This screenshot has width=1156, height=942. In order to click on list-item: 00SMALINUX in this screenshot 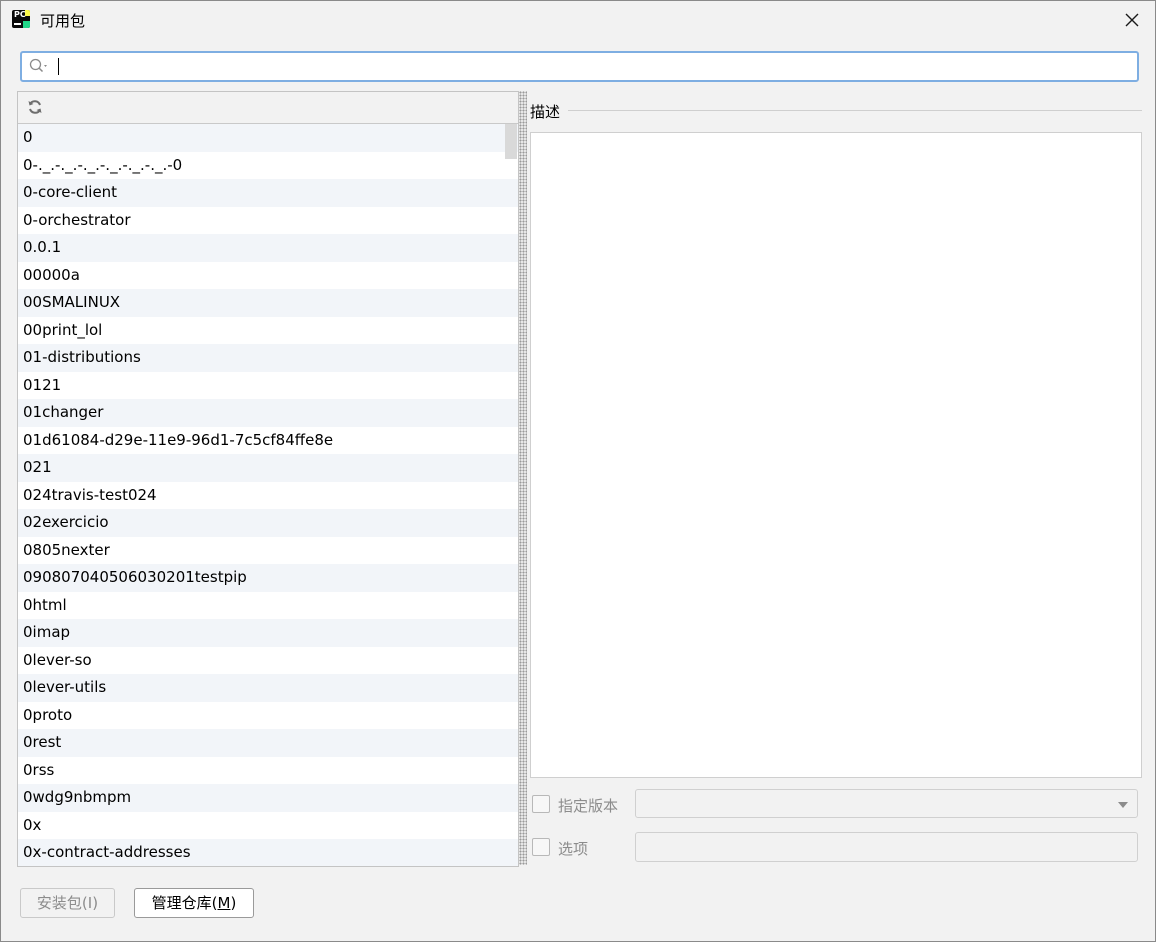, I will do `click(268, 303)`.